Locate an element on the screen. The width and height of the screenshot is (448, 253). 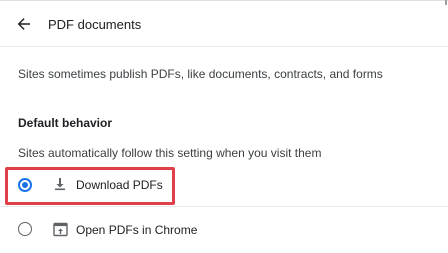
options-divider is located at coordinates (224, 206).